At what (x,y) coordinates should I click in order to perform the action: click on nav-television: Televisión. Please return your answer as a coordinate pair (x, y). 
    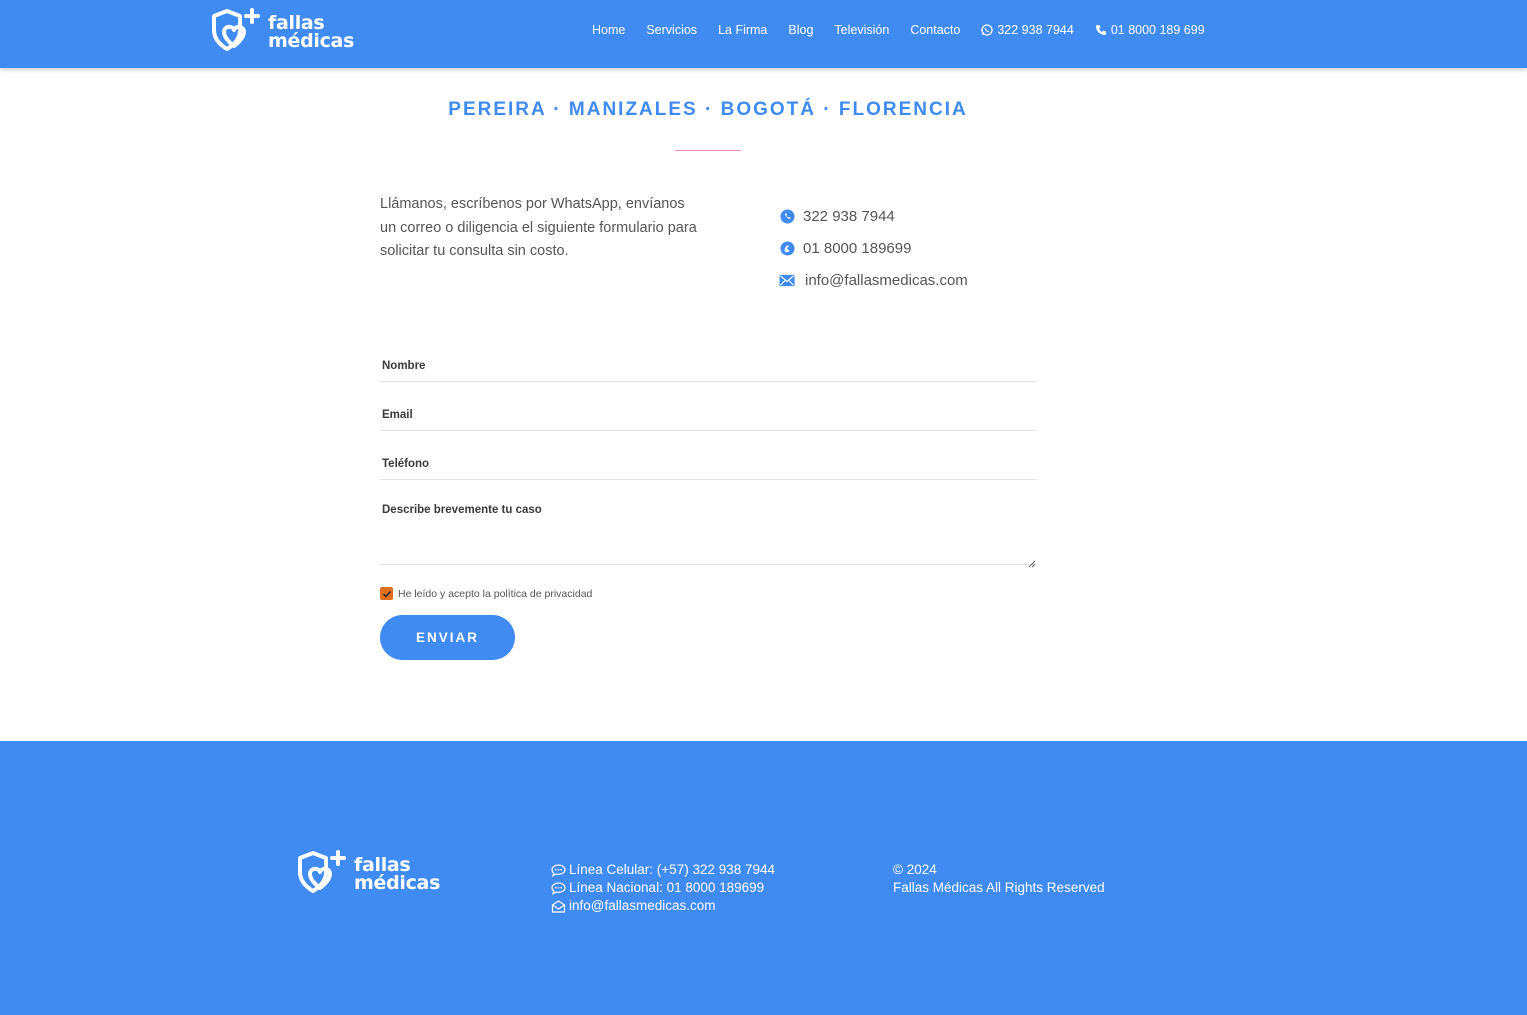
    Looking at the image, I should click on (861, 30).